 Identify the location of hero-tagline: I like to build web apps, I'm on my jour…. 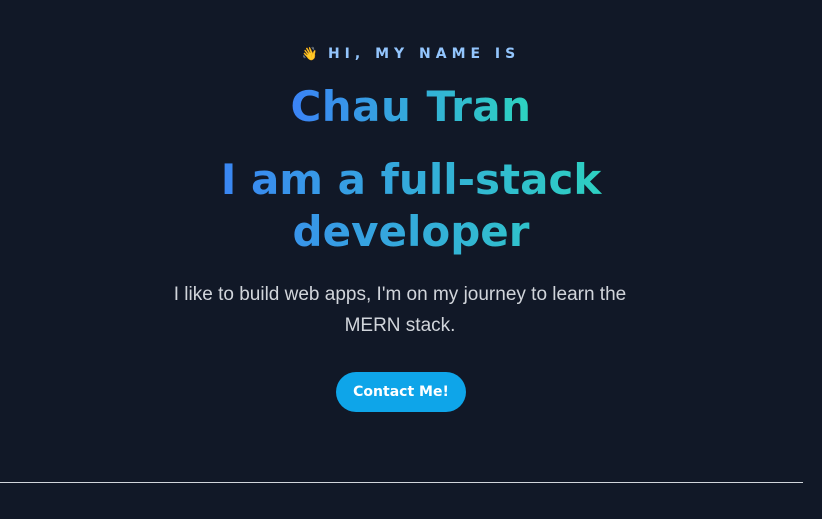
(400, 310).